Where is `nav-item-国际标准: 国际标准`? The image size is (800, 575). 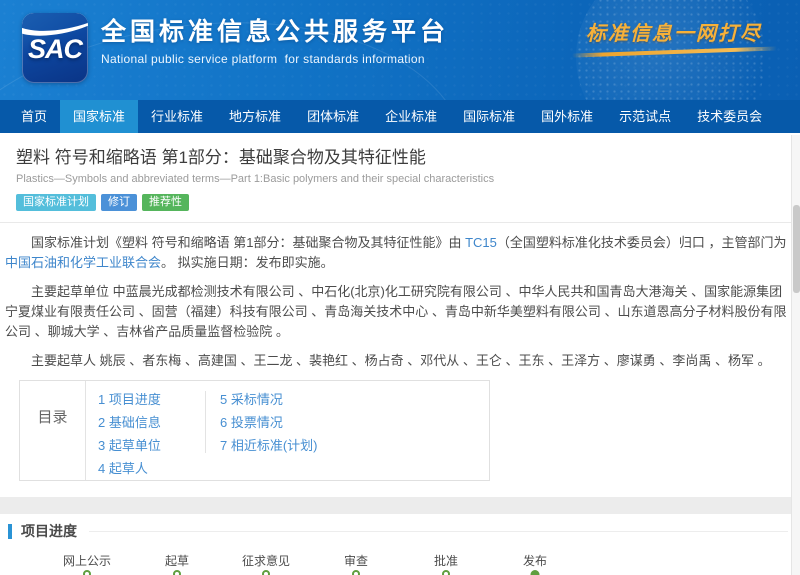
nav-item-国际标准: 国际标准 is located at coordinates (489, 116).